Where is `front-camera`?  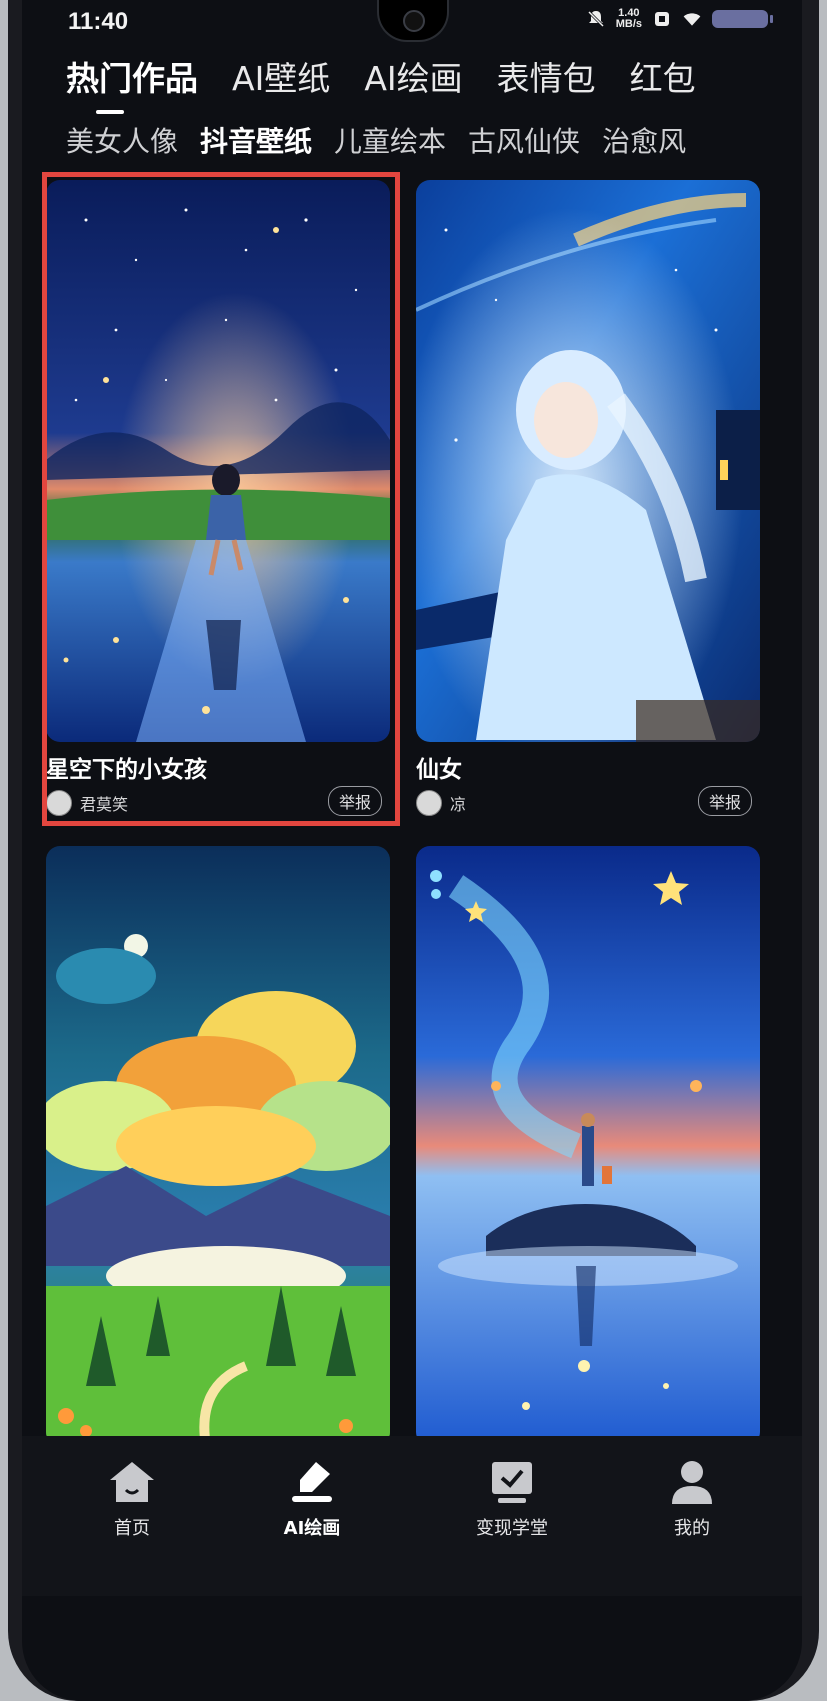
front-camera is located at coordinates (413, 21).